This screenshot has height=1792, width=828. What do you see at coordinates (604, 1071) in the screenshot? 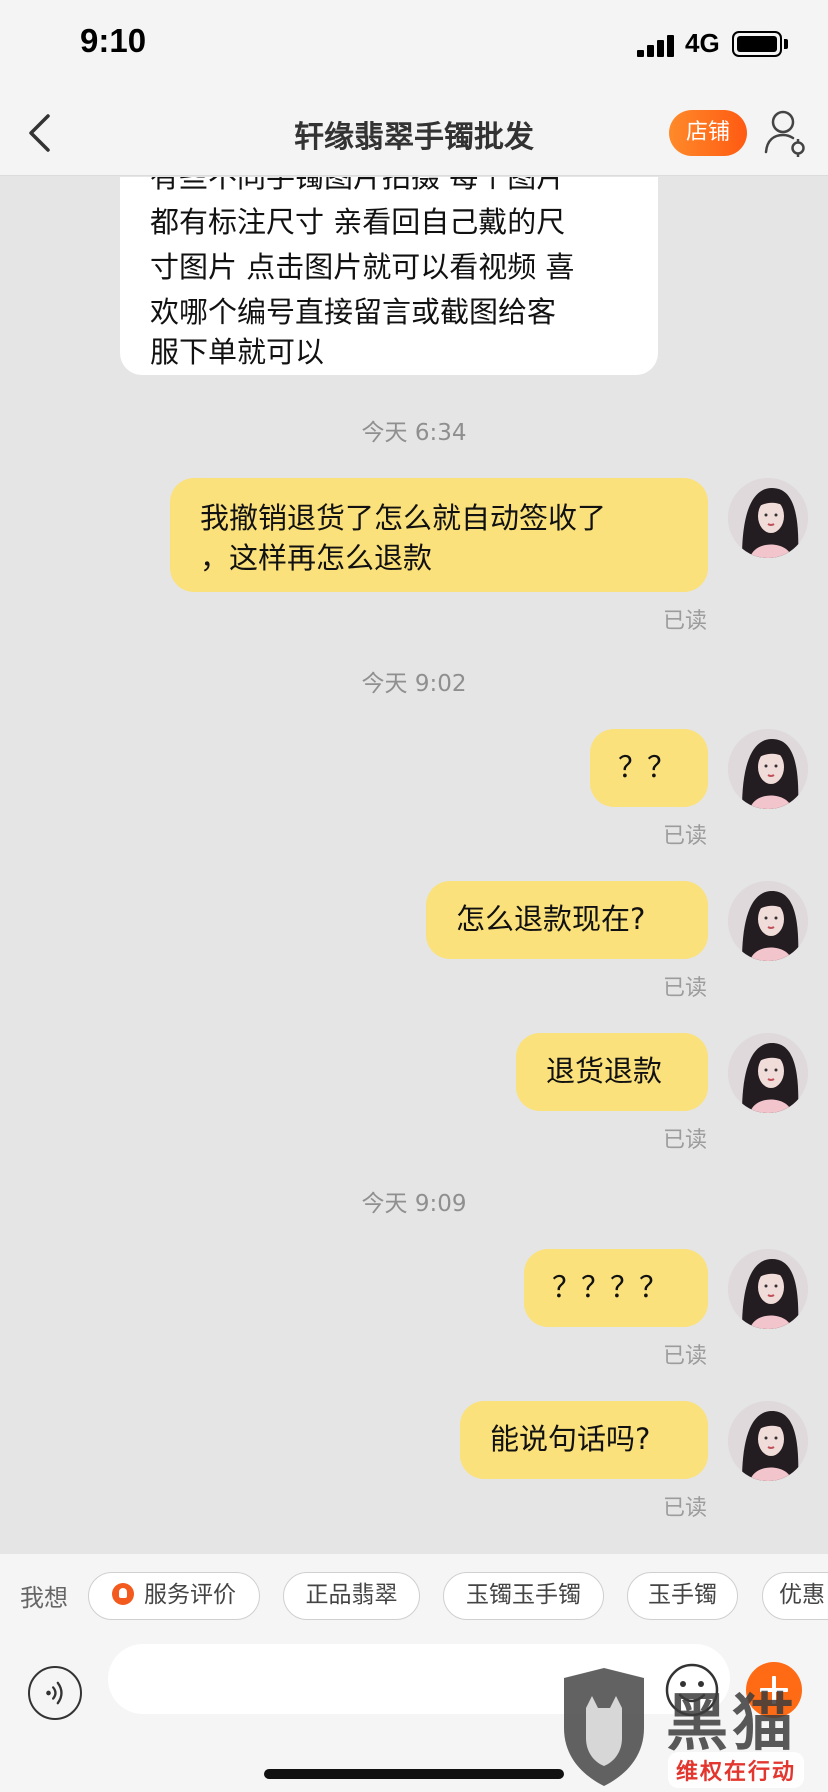
I see `message-line: 退货退款` at bounding box center [604, 1071].